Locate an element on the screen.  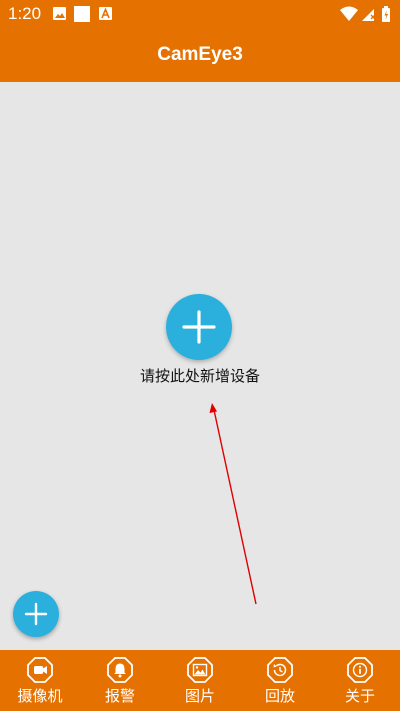
nav-label: 关于 is located at coordinates (359, 696).